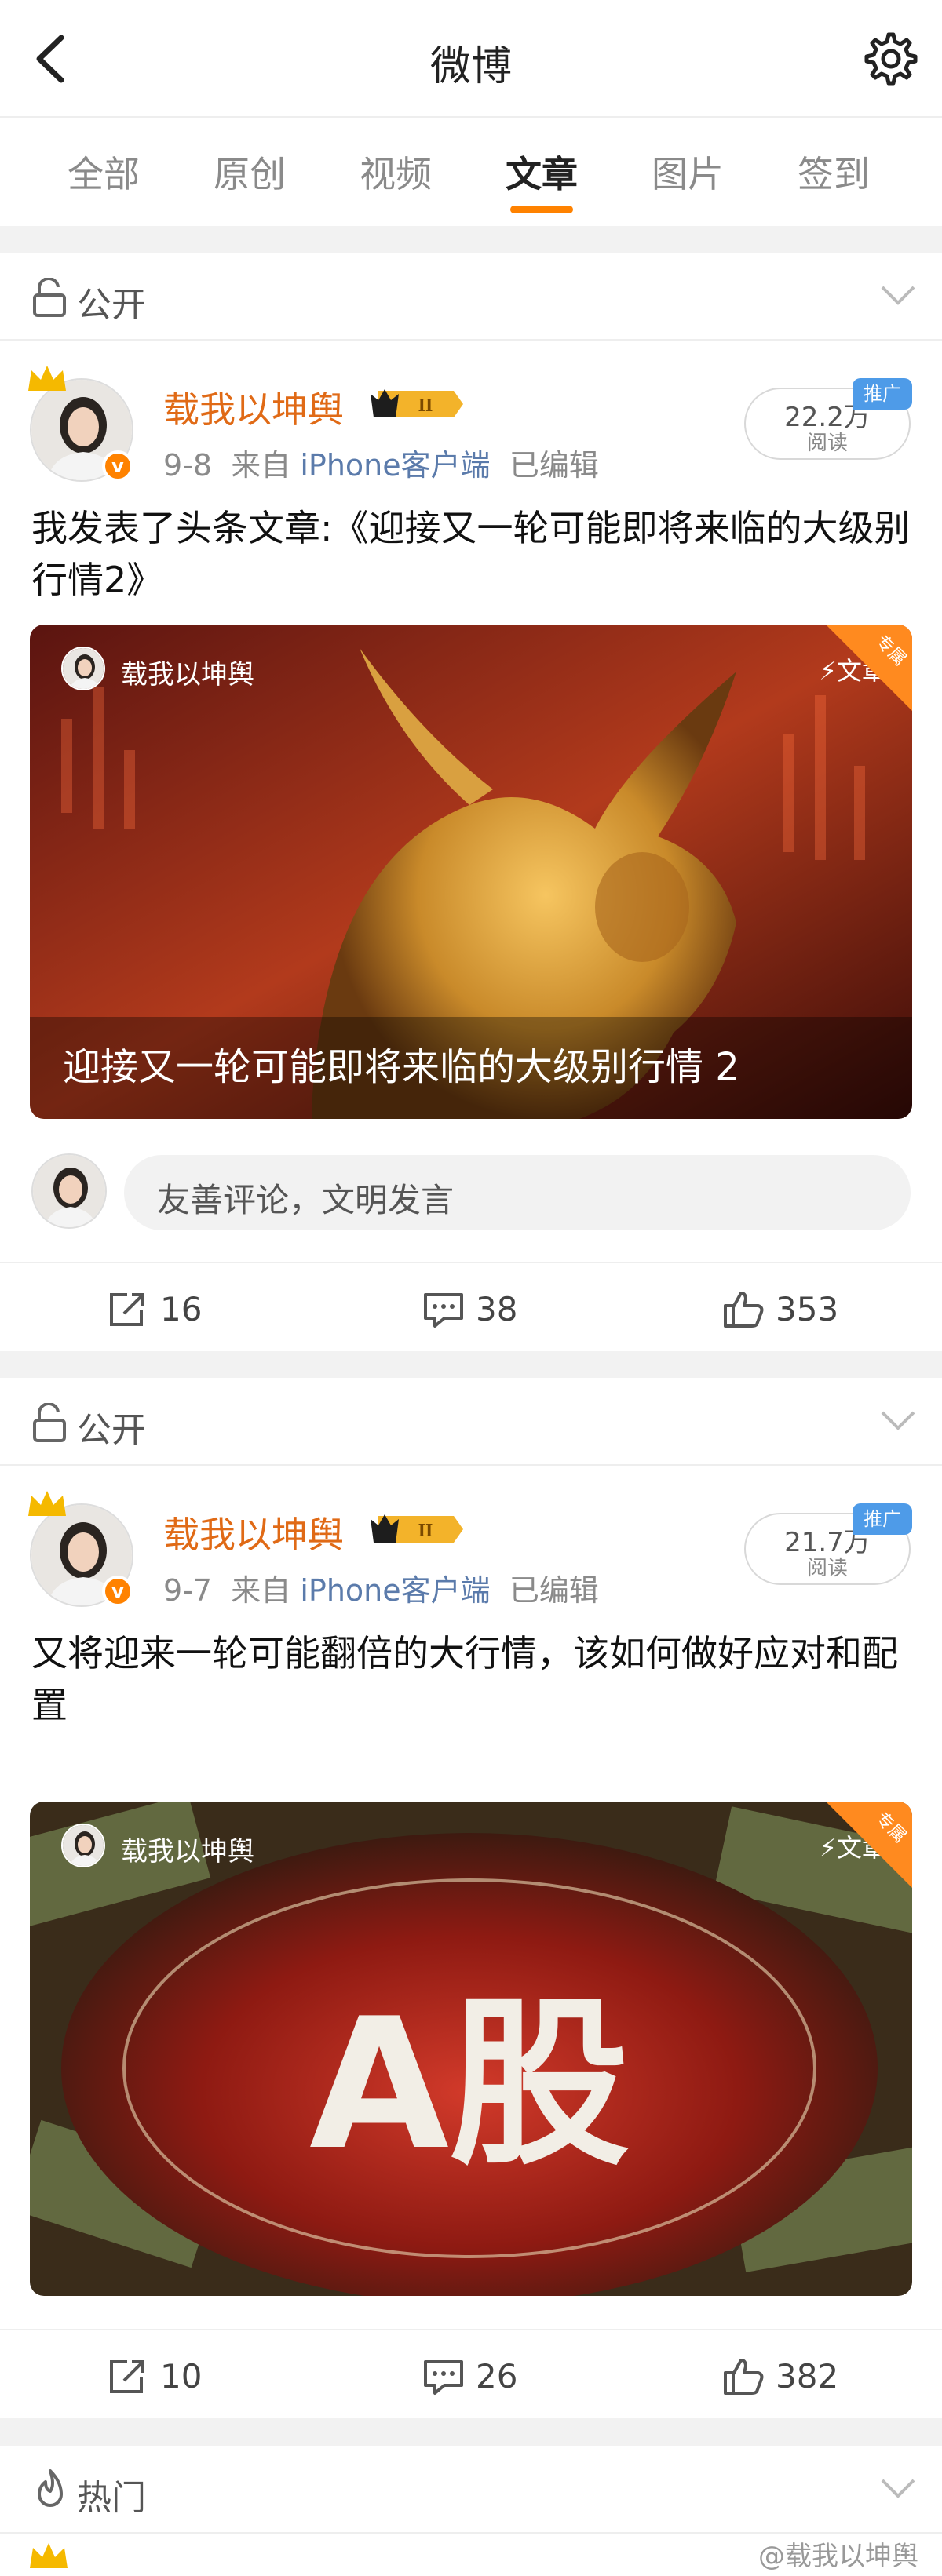 This screenshot has height=2576, width=942. Describe the element at coordinates (828, 419) in the screenshot. I see `read-count-pill: 22.2万 阅读 推广` at that location.